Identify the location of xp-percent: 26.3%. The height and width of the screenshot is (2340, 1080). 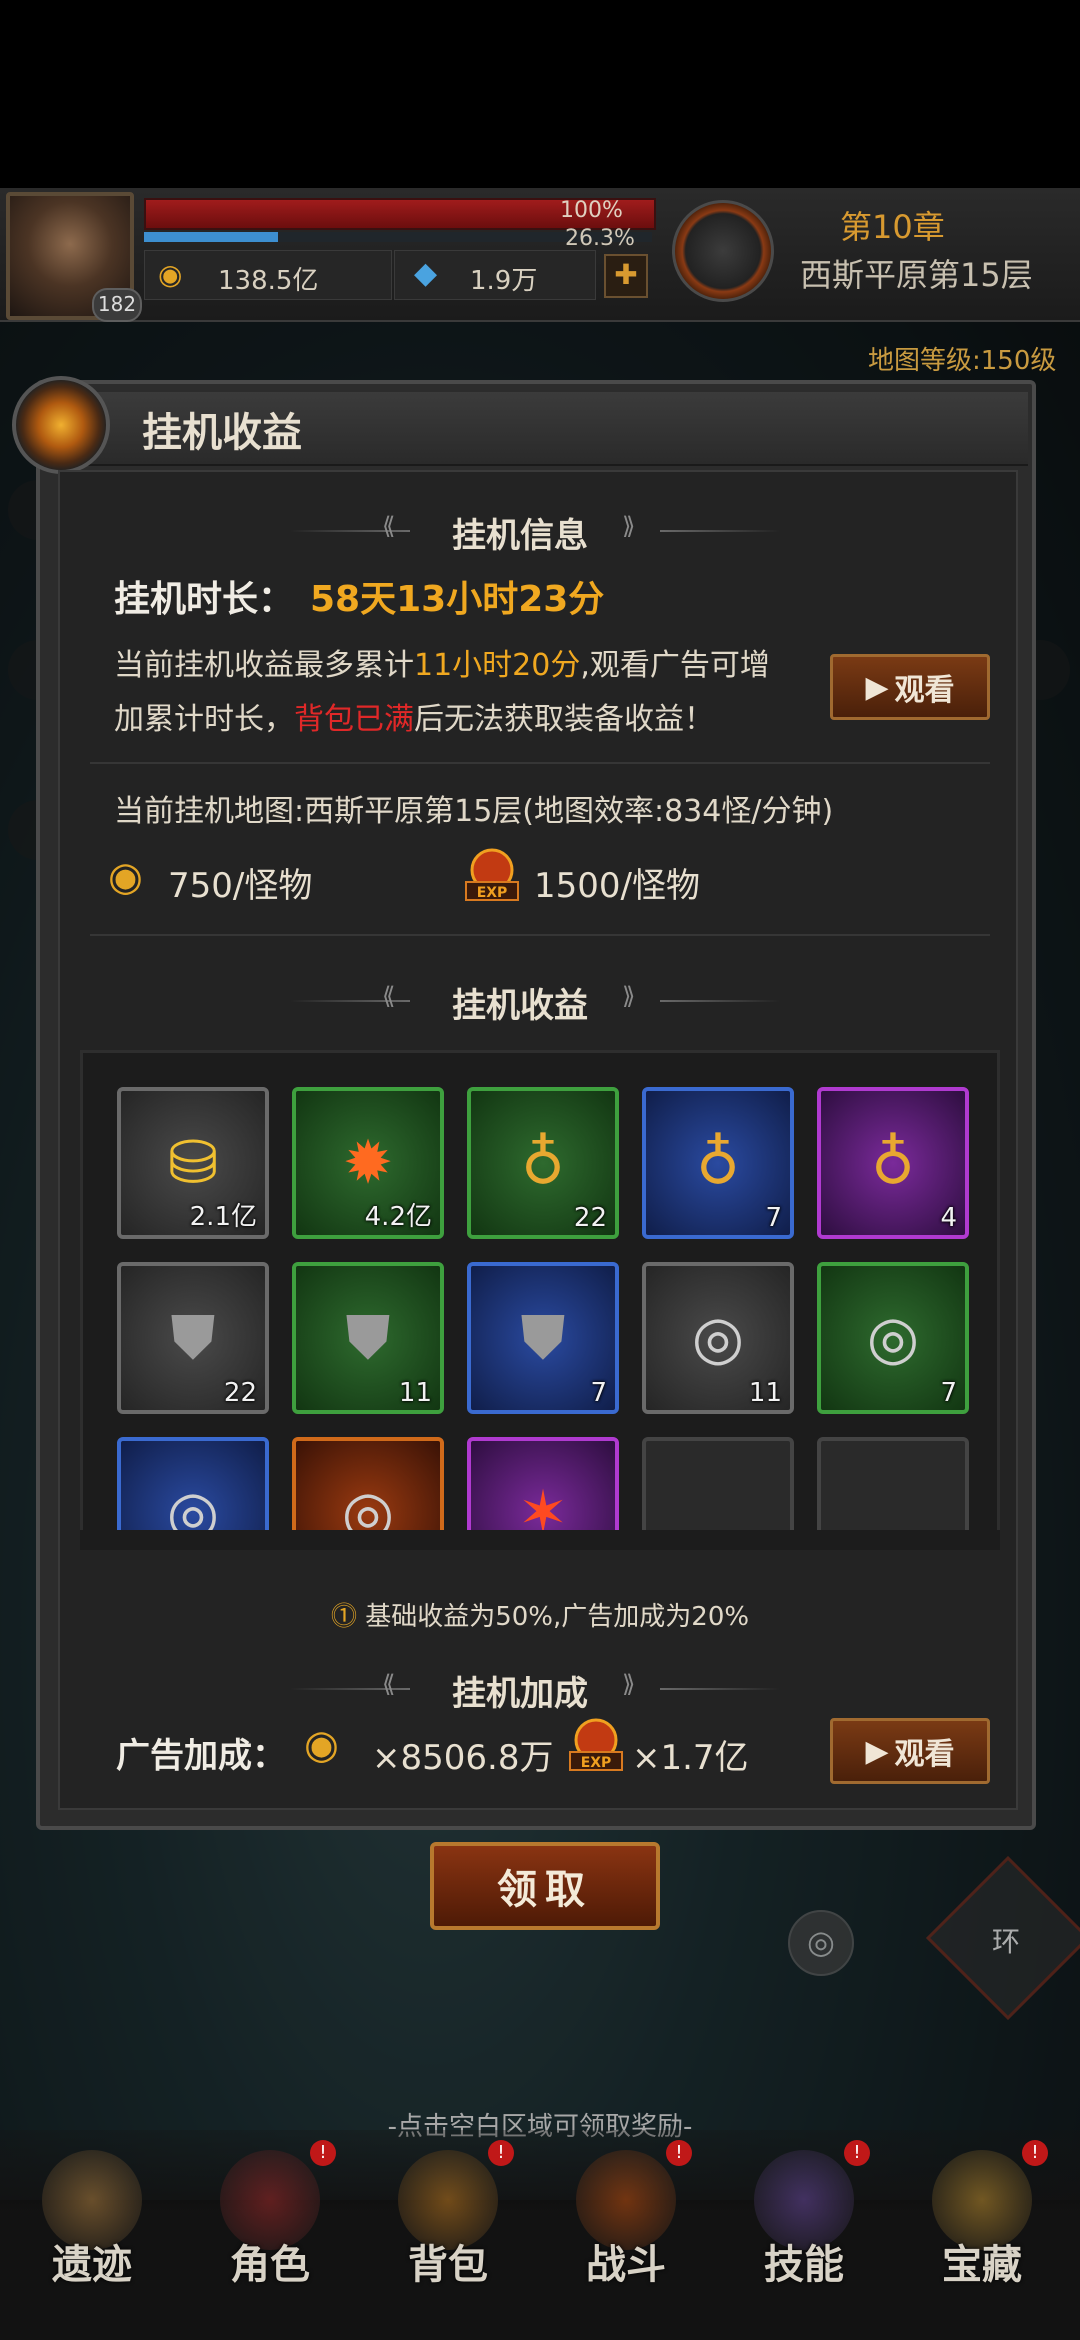
(600, 238).